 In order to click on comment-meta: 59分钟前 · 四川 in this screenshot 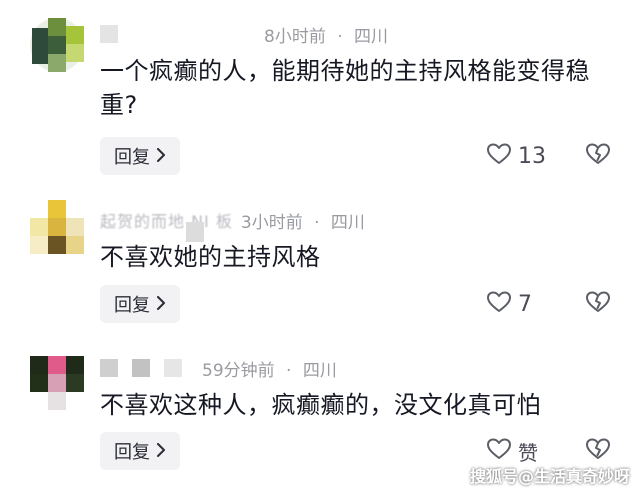, I will do `click(218, 368)`.